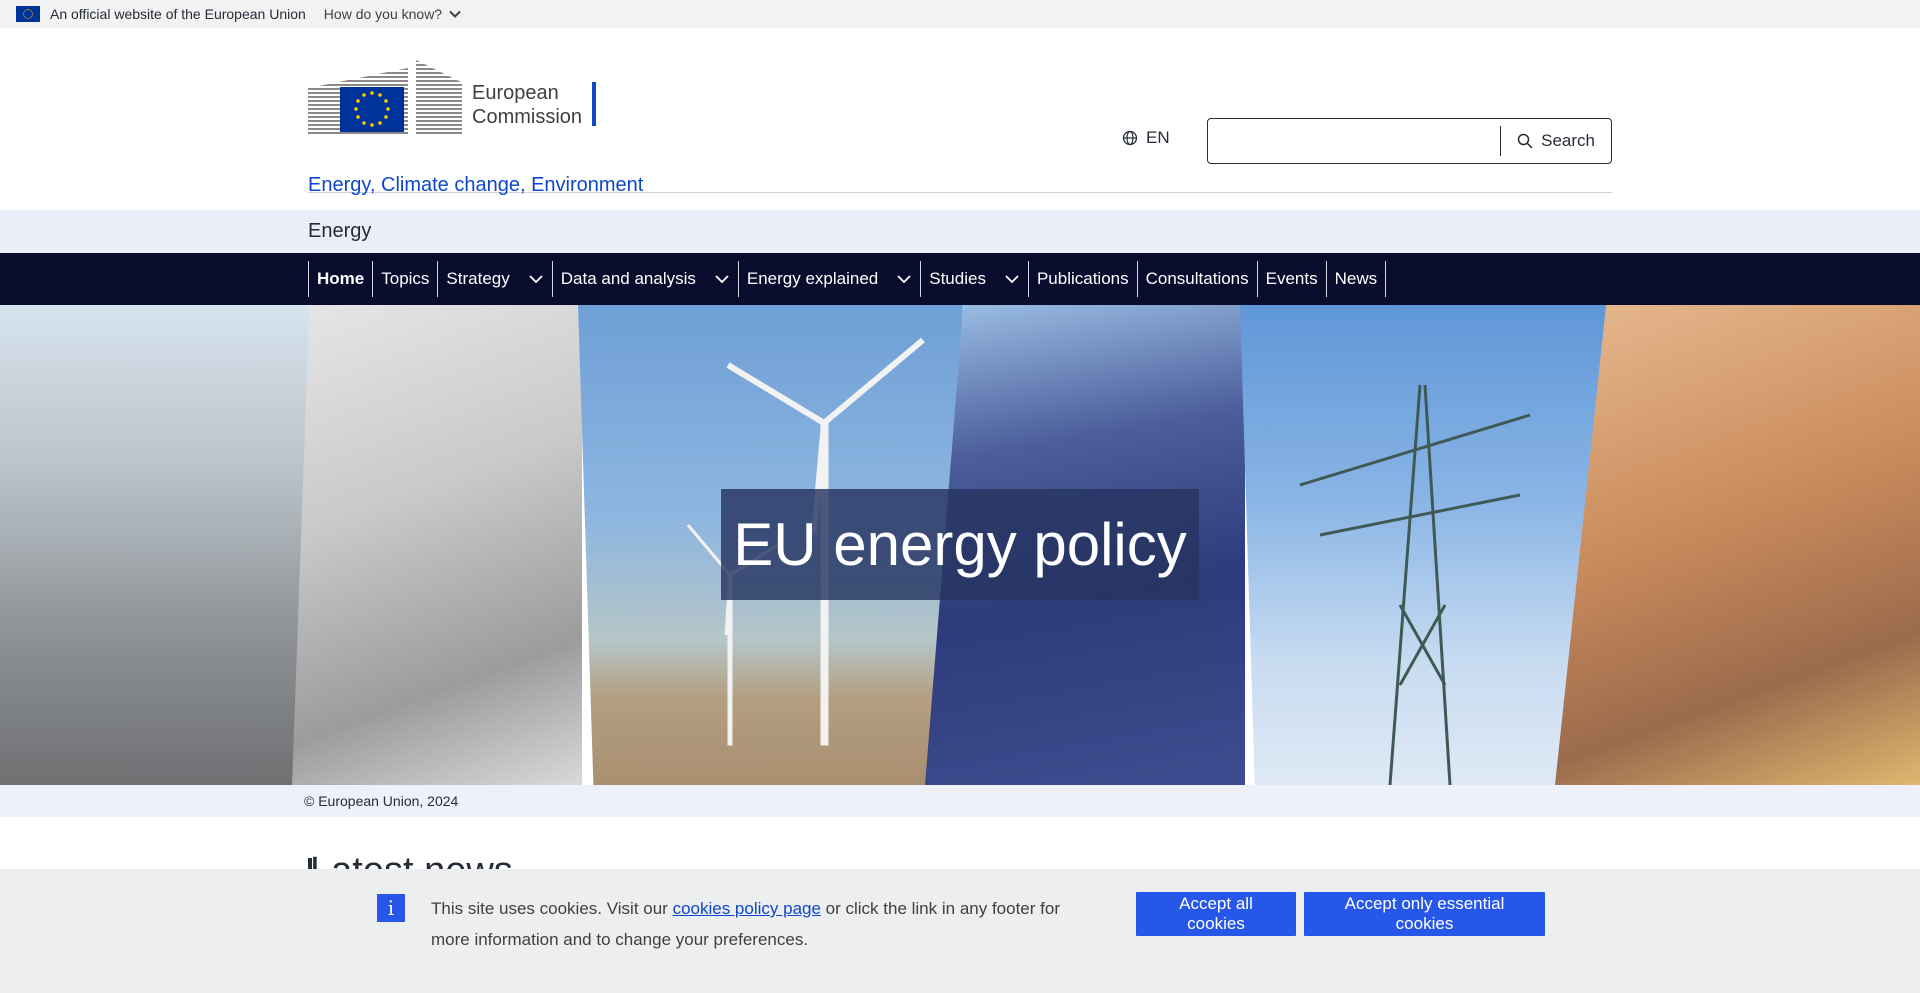 This screenshot has height=993, width=1920. What do you see at coordinates (1737, 545) in the screenshot?
I see `hero-image-energy-label` at bounding box center [1737, 545].